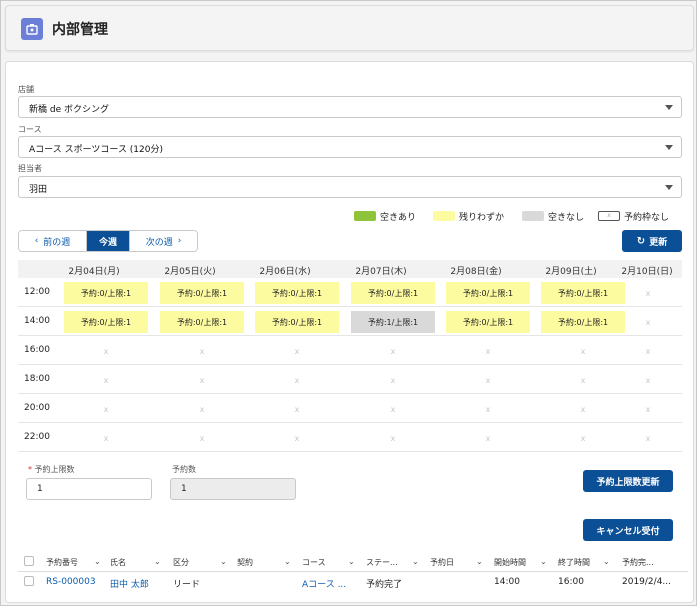  What do you see at coordinates (181, 562) in the screenshot?
I see `column-header: 区分` at bounding box center [181, 562].